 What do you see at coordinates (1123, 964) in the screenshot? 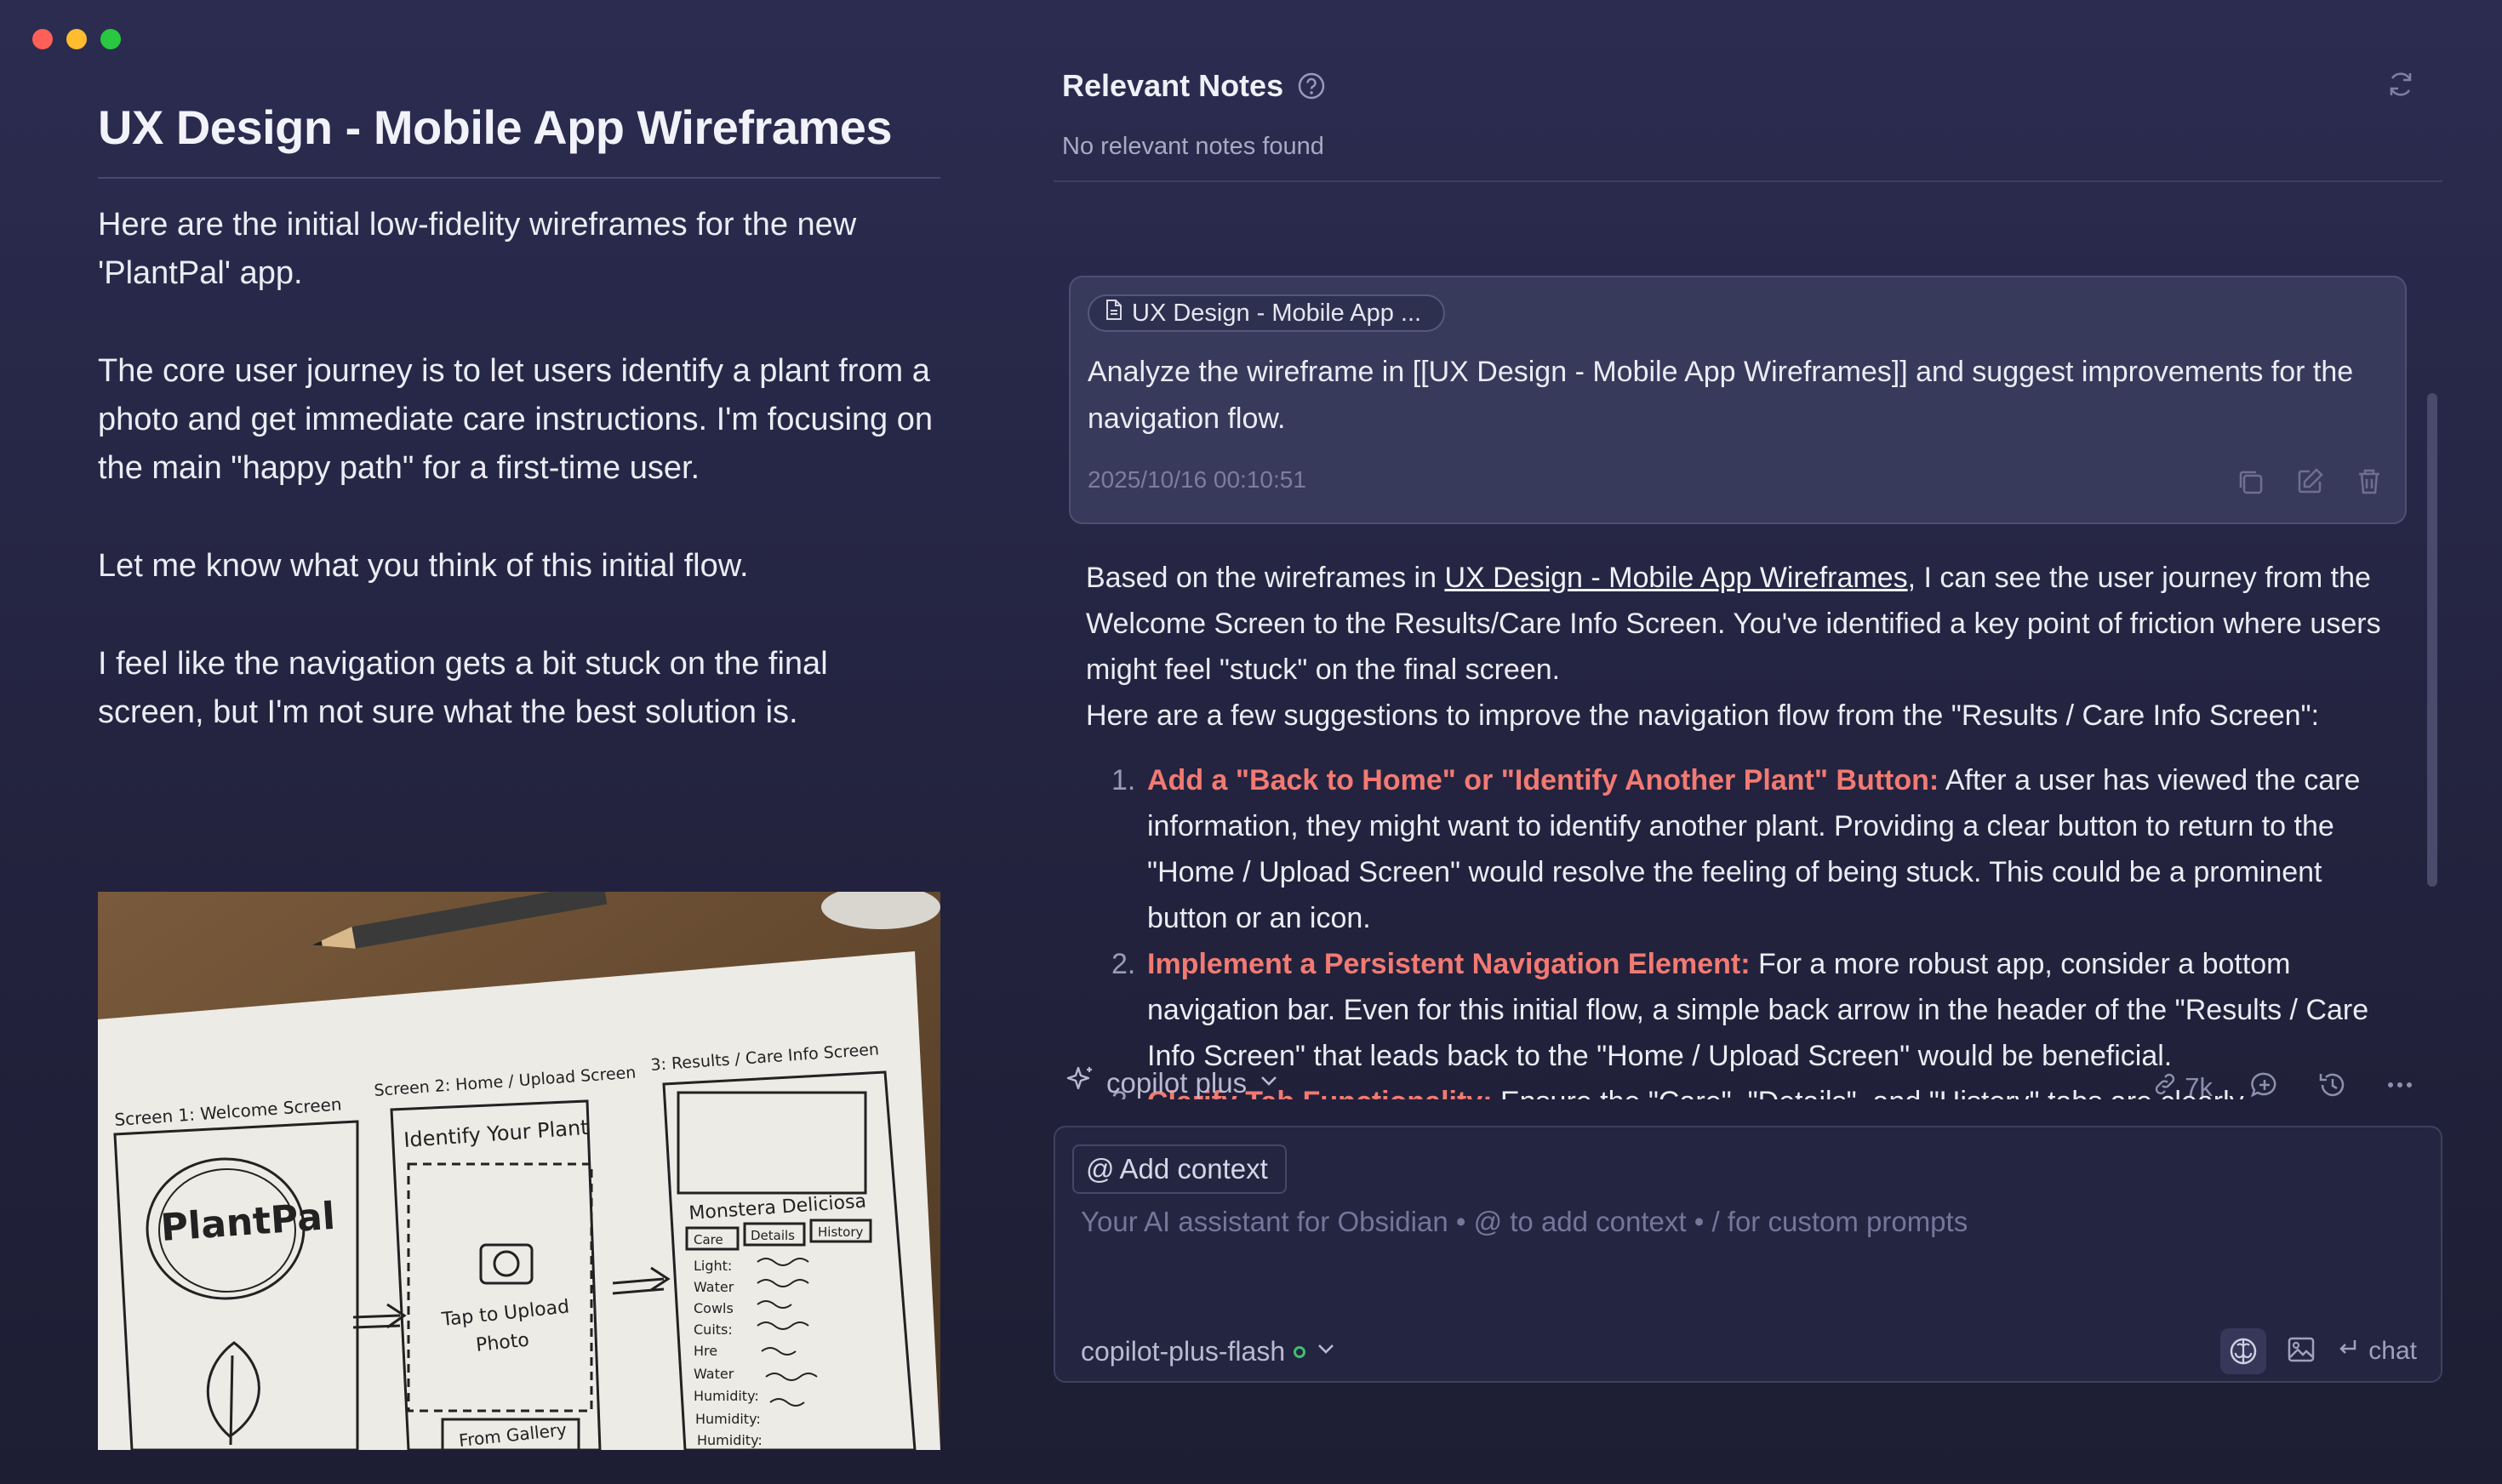
I see `list-number: 2.` at bounding box center [1123, 964].